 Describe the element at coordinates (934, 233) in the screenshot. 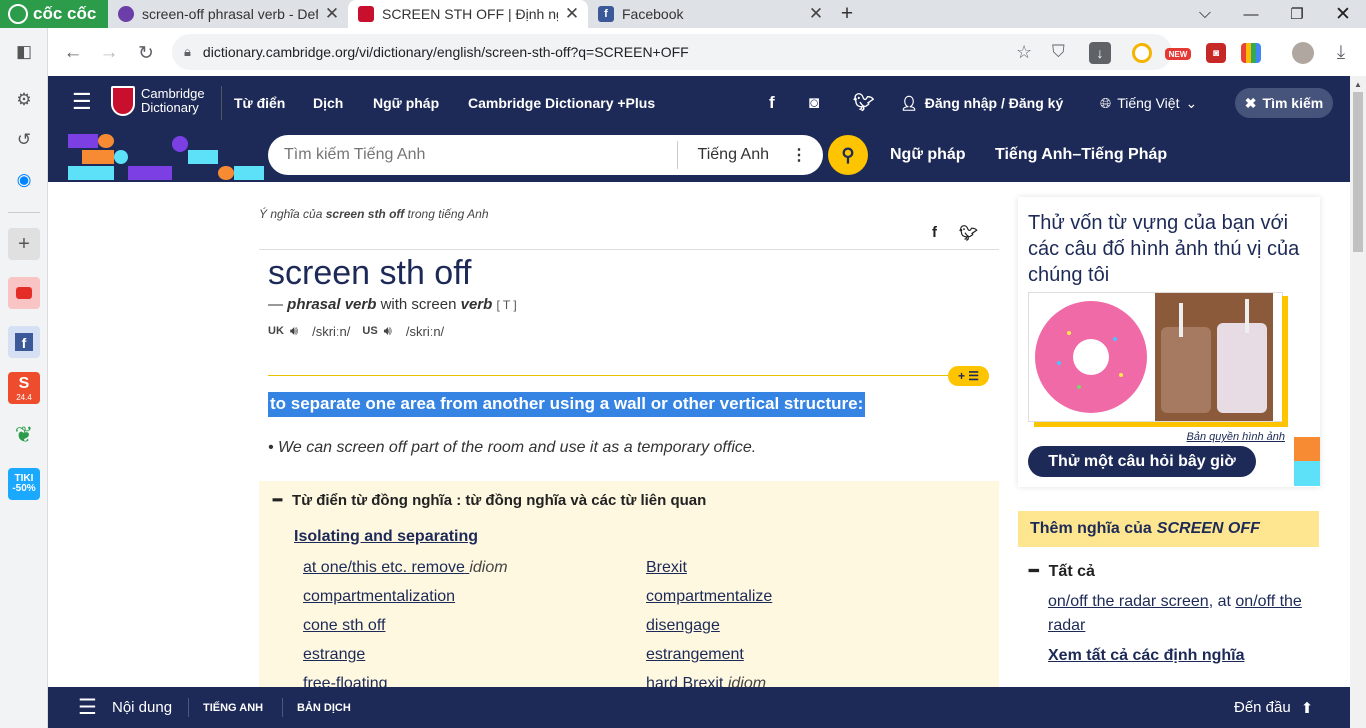

I see `facebook-share-icon: f` at that location.